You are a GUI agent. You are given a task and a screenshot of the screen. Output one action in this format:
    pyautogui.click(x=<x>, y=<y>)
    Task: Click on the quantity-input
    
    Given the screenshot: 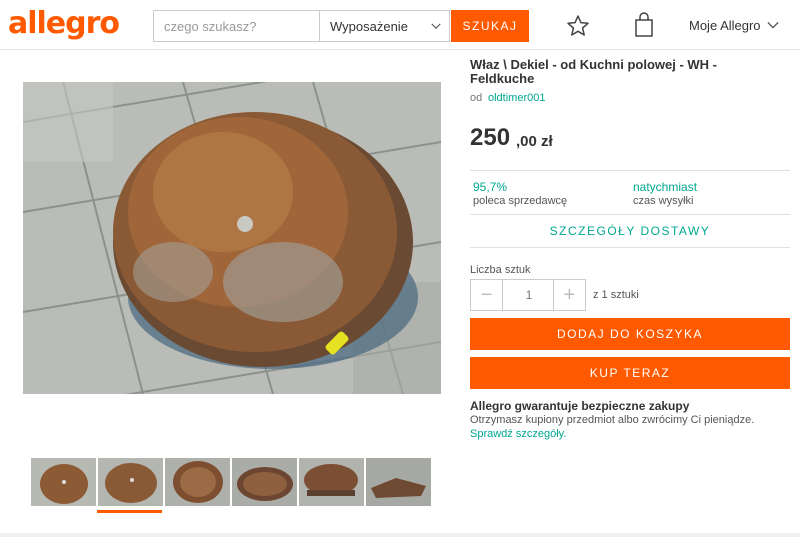 What is the action you would take?
    pyautogui.click(x=529, y=295)
    